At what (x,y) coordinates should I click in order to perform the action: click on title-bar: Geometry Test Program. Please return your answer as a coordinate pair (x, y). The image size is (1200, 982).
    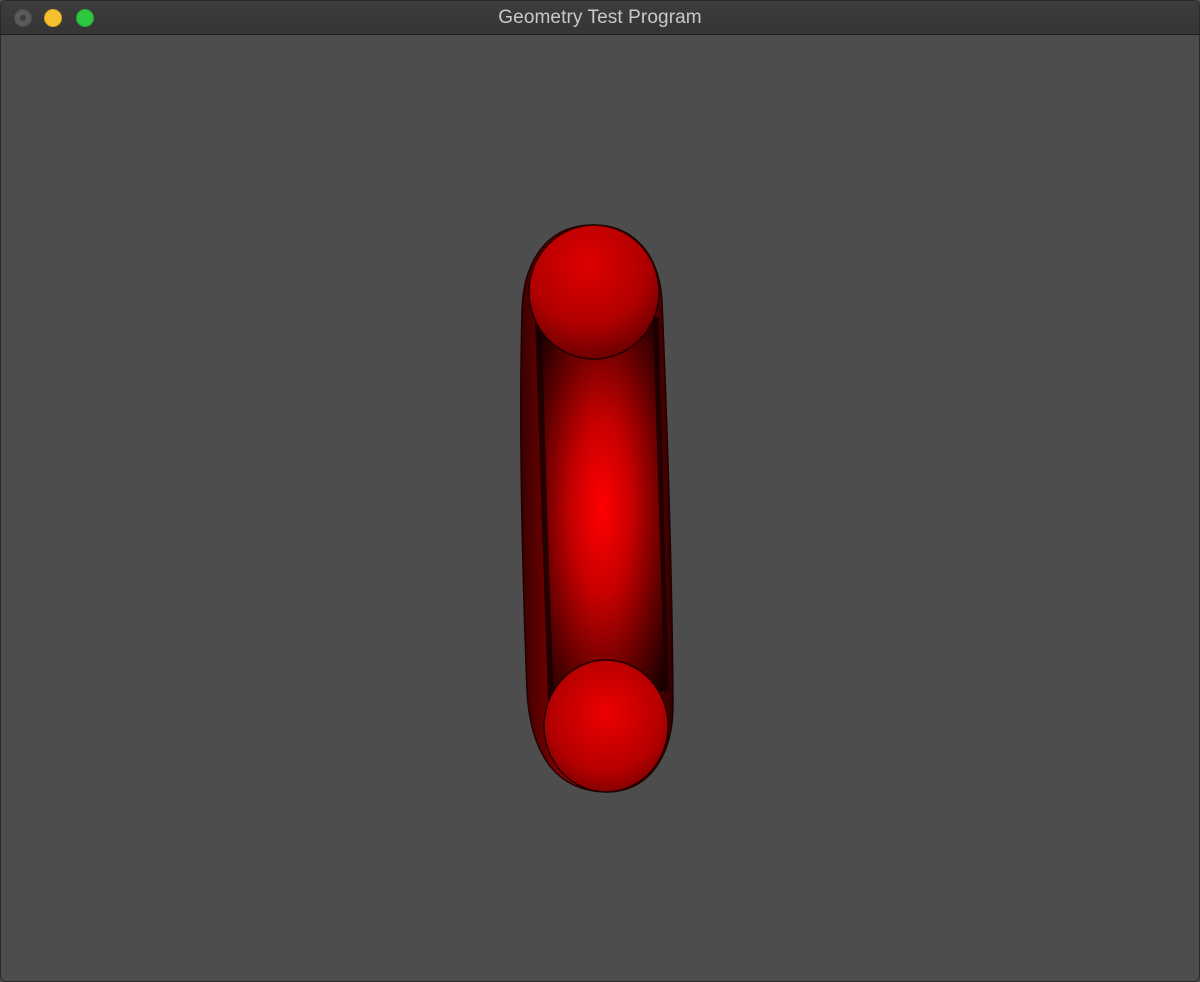
    Looking at the image, I should click on (600, 18).